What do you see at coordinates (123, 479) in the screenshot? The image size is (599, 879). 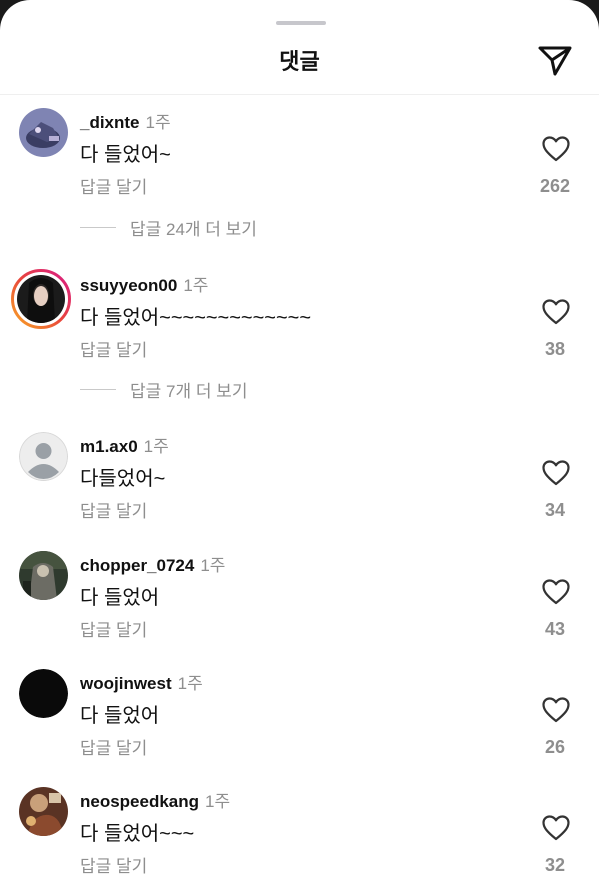 I see `comment-text: 다들었어~` at bounding box center [123, 479].